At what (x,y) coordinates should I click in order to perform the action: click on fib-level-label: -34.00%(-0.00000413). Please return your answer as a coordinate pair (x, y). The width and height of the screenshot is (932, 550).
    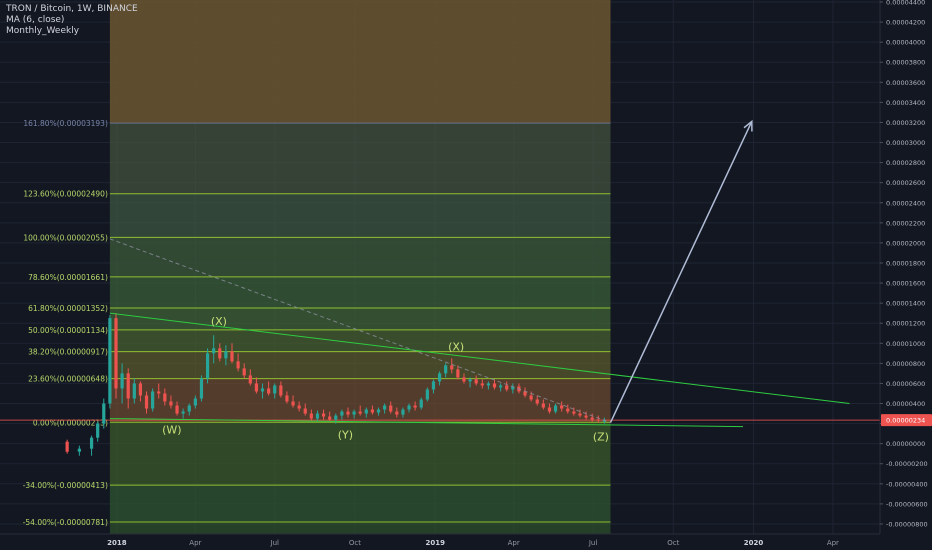
    Looking at the image, I should click on (65, 485).